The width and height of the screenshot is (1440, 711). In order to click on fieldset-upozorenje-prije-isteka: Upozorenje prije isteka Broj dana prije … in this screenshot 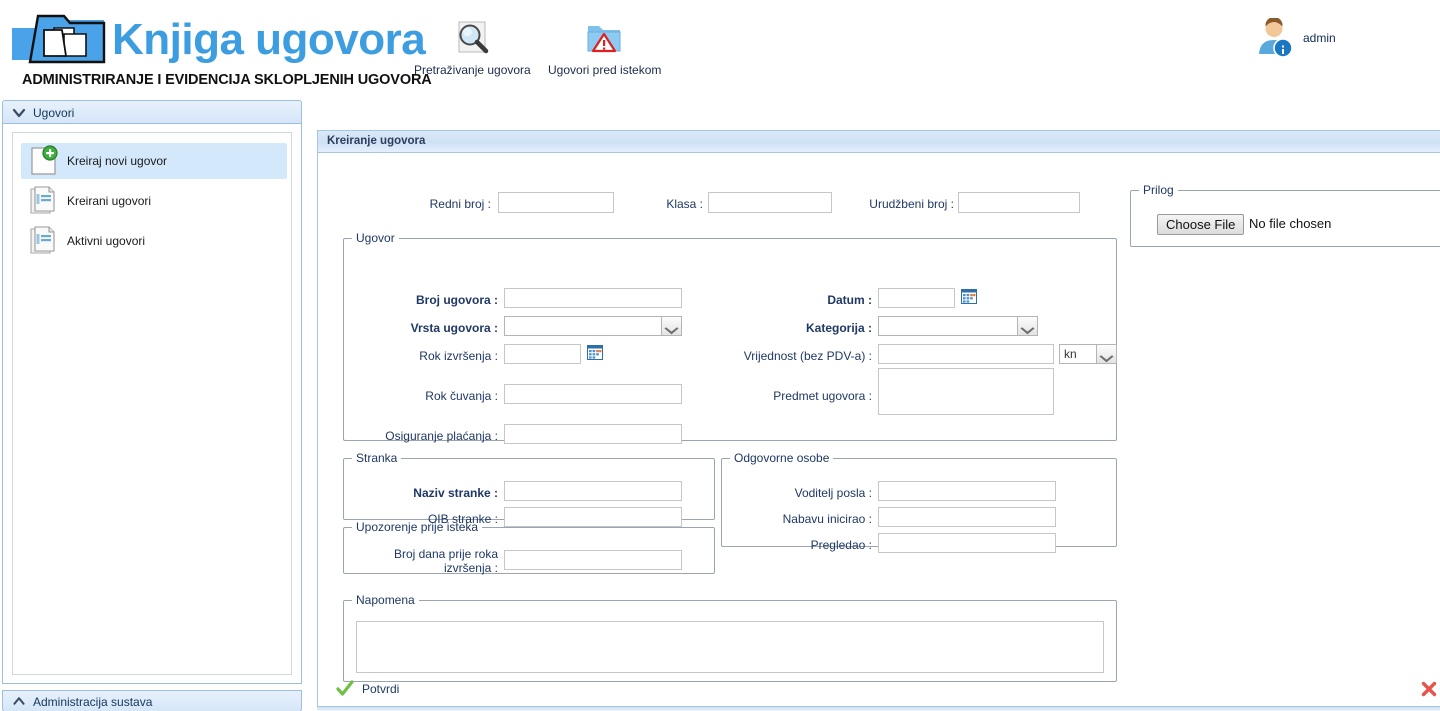, I will do `click(529, 547)`.